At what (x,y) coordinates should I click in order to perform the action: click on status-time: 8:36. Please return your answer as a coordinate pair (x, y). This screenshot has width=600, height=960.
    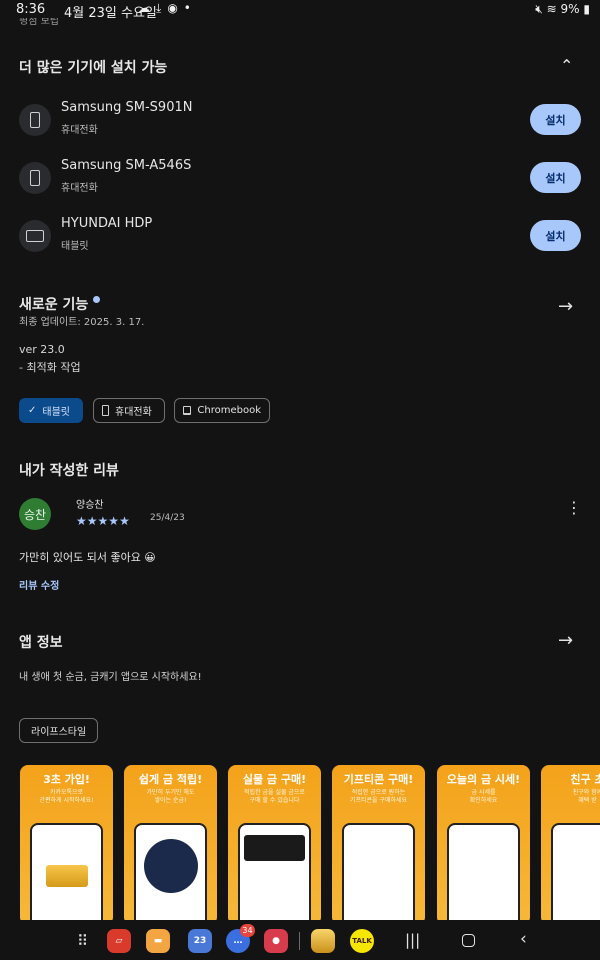
    Looking at the image, I should click on (31, 9).